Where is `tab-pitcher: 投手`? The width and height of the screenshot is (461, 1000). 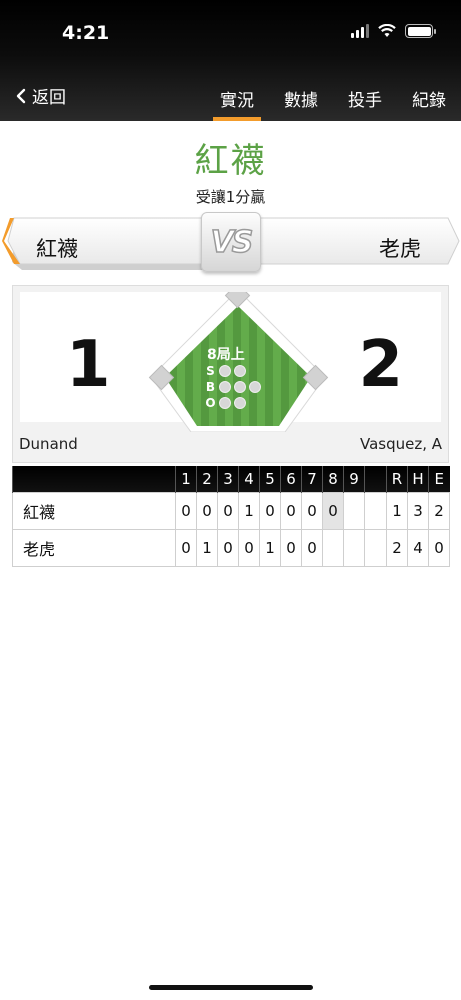
tab-pitcher: 投手 is located at coordinates (365, 97).